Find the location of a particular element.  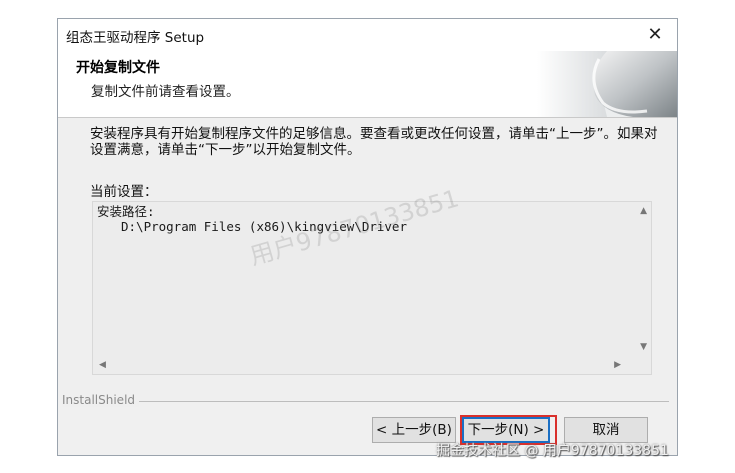

wizard-header: 开始复制文件 复制文件前请查看设置。 is located at coordinates (367, 84).